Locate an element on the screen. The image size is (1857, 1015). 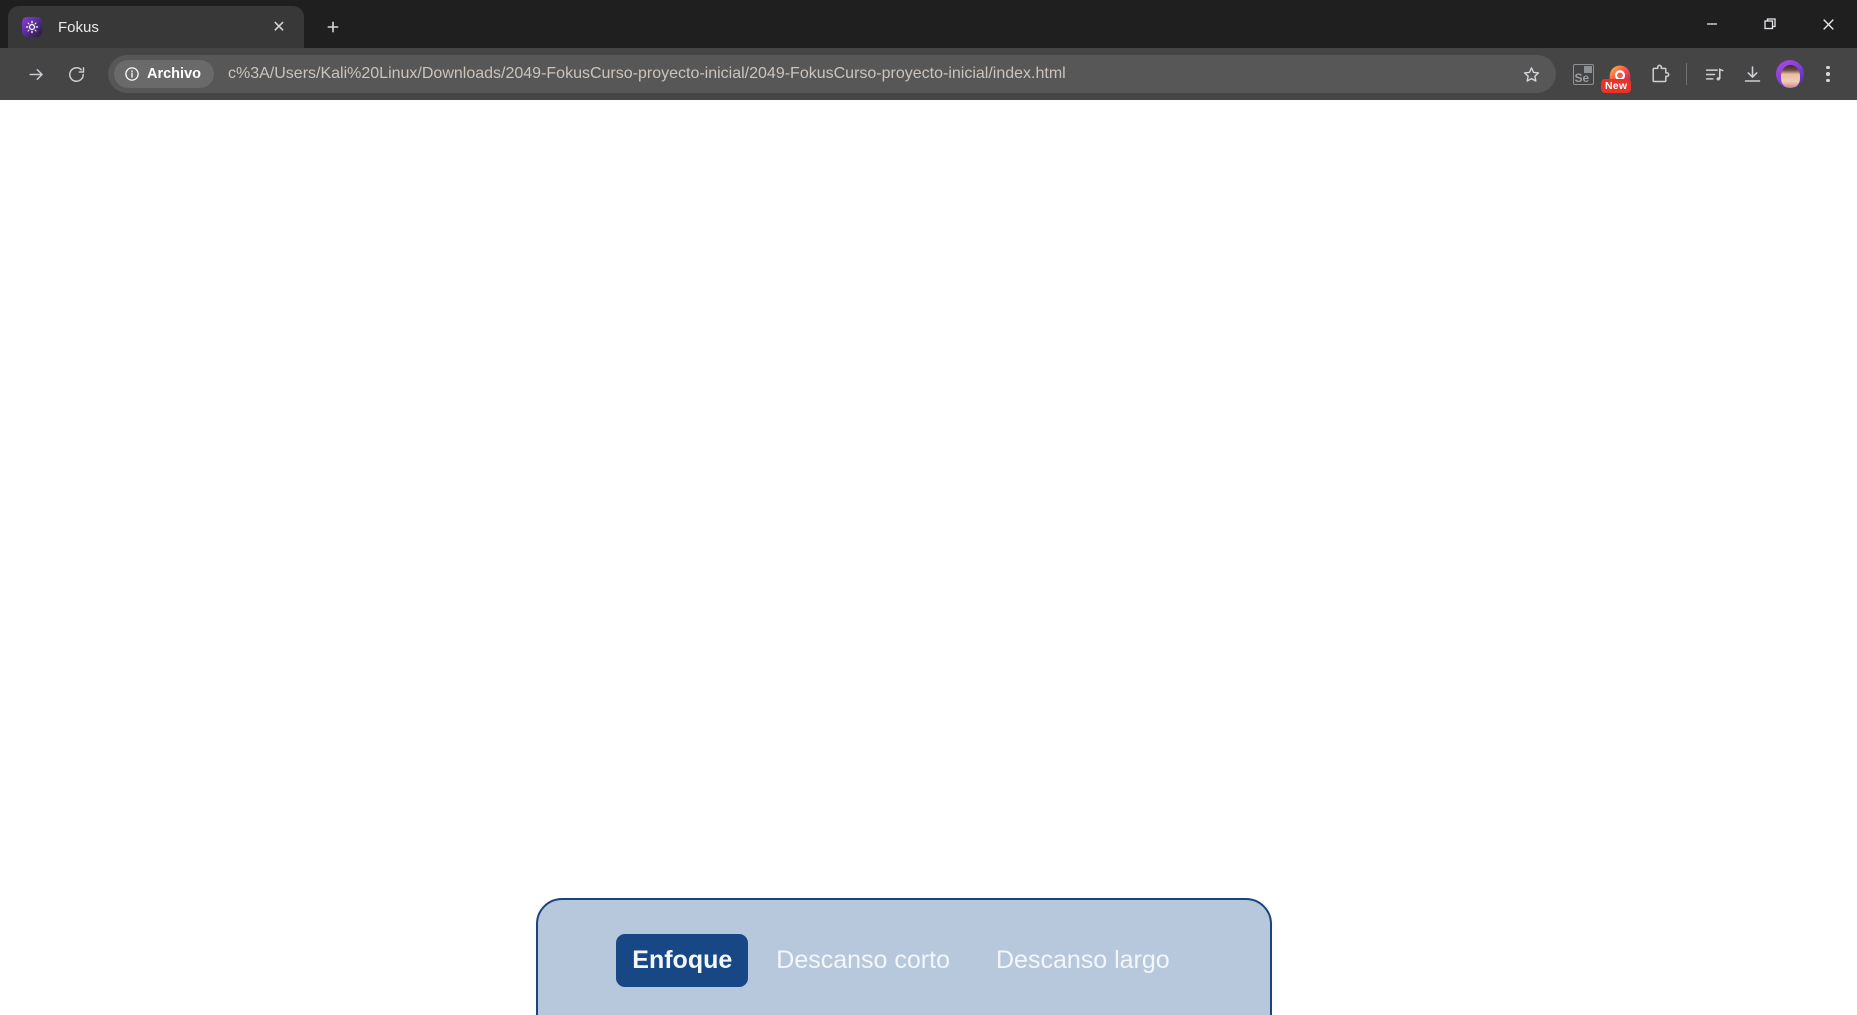
mode-tab-descanso-largo: Descanso largo is located at coordinates (1083, 960).